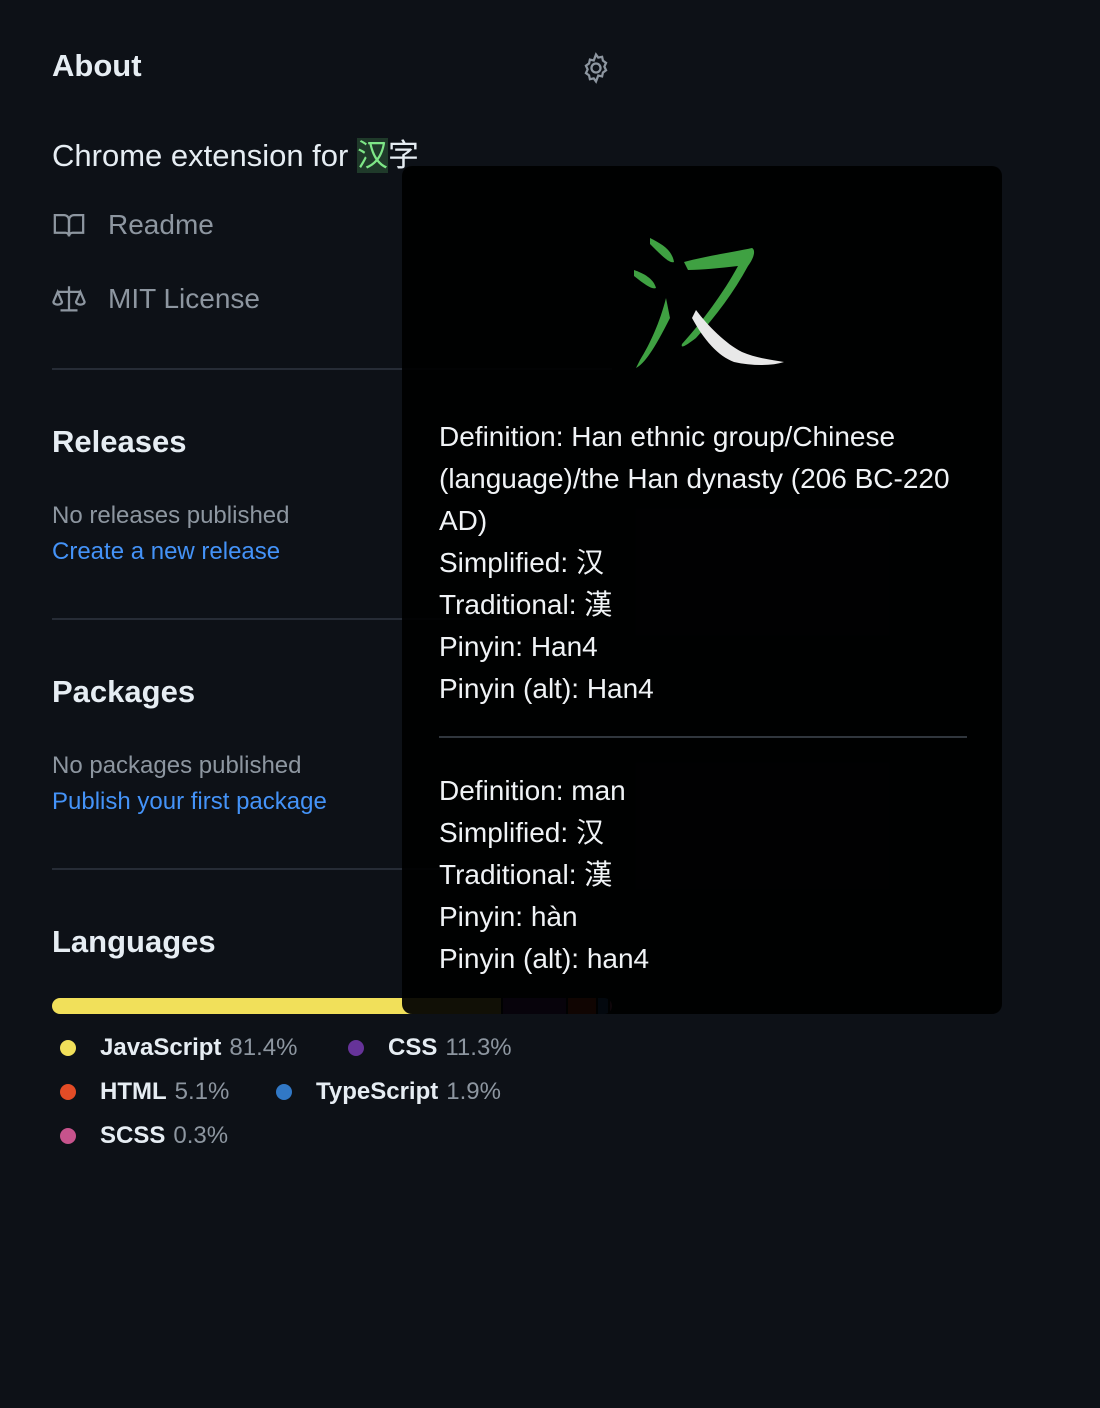 This screenshot has width=1100, height=1408. Describe the element at coordinates (133, 1091) in the screenshot. I see `language-name: HTML` at that location.